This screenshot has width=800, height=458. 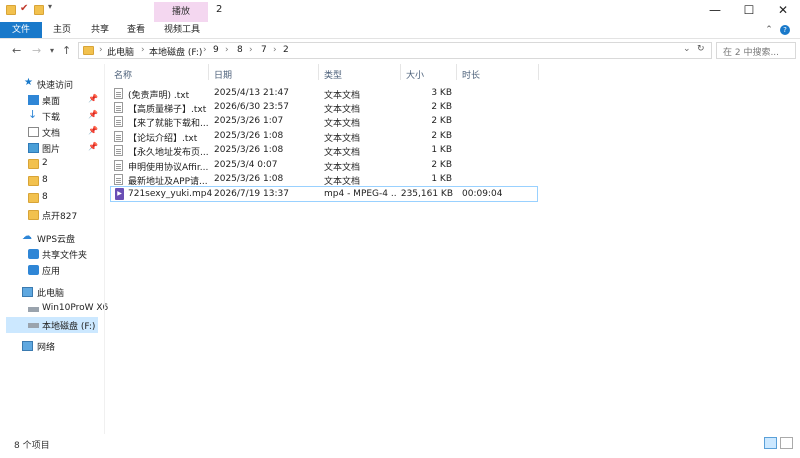 I want to click on minimize-button: —, so click(x=715, y=10).